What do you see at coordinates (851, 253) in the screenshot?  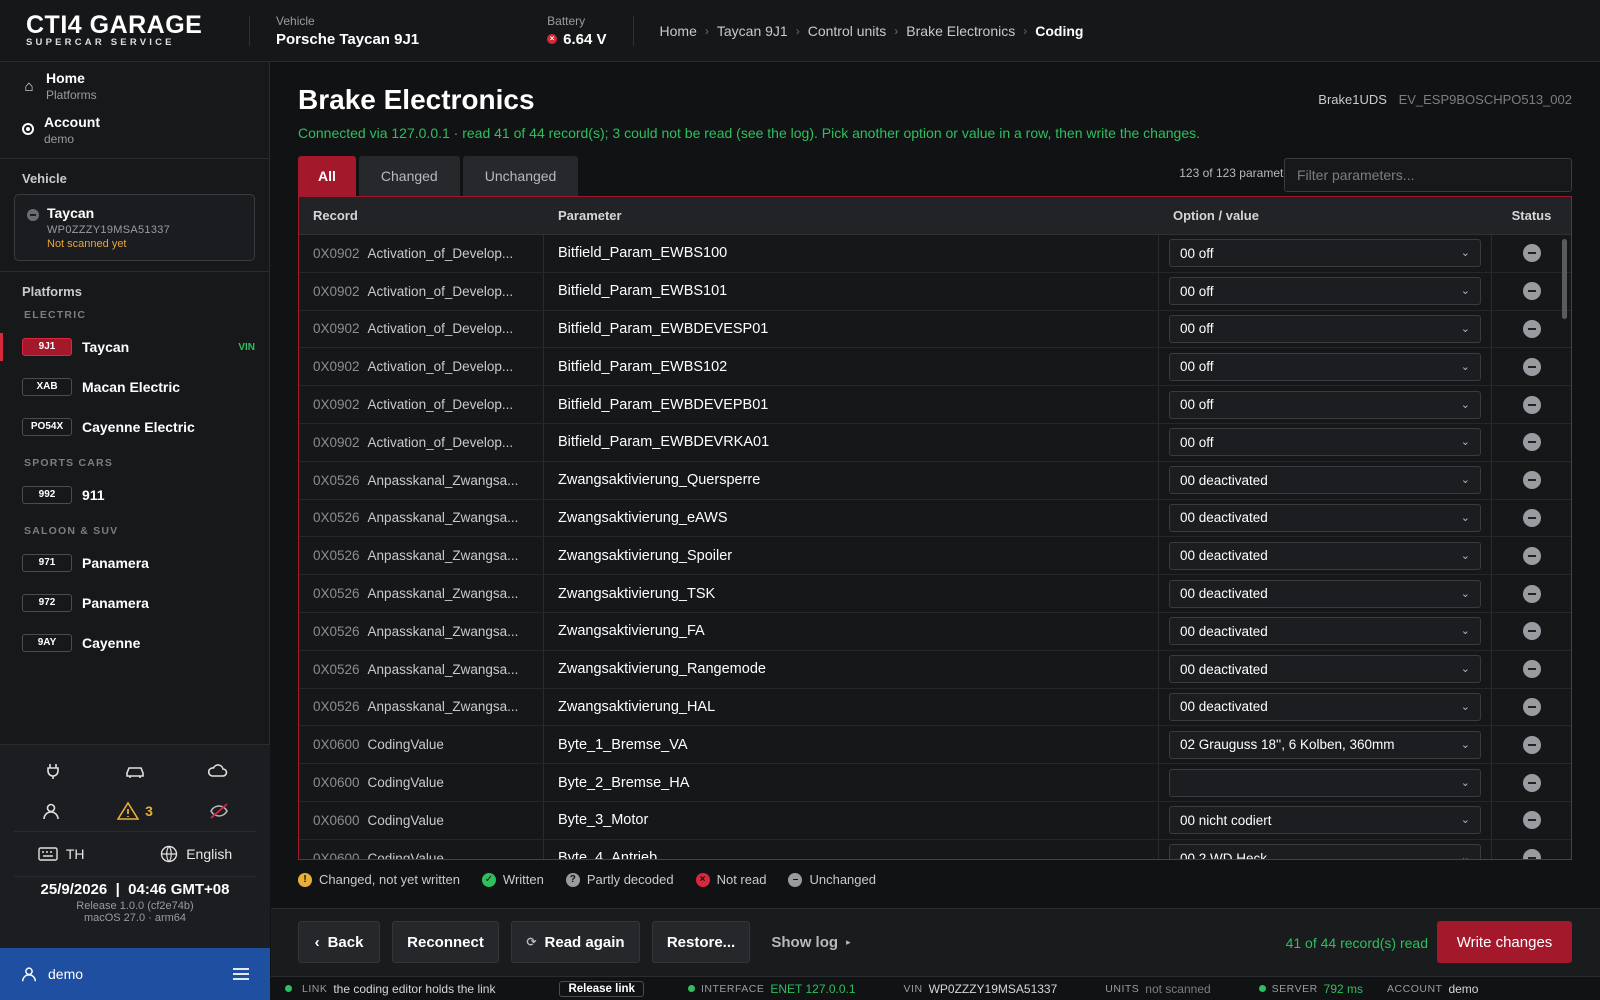 I see `parameter-cell: Bitfield_Param_EWBS100` at bounding box center [851, 253].